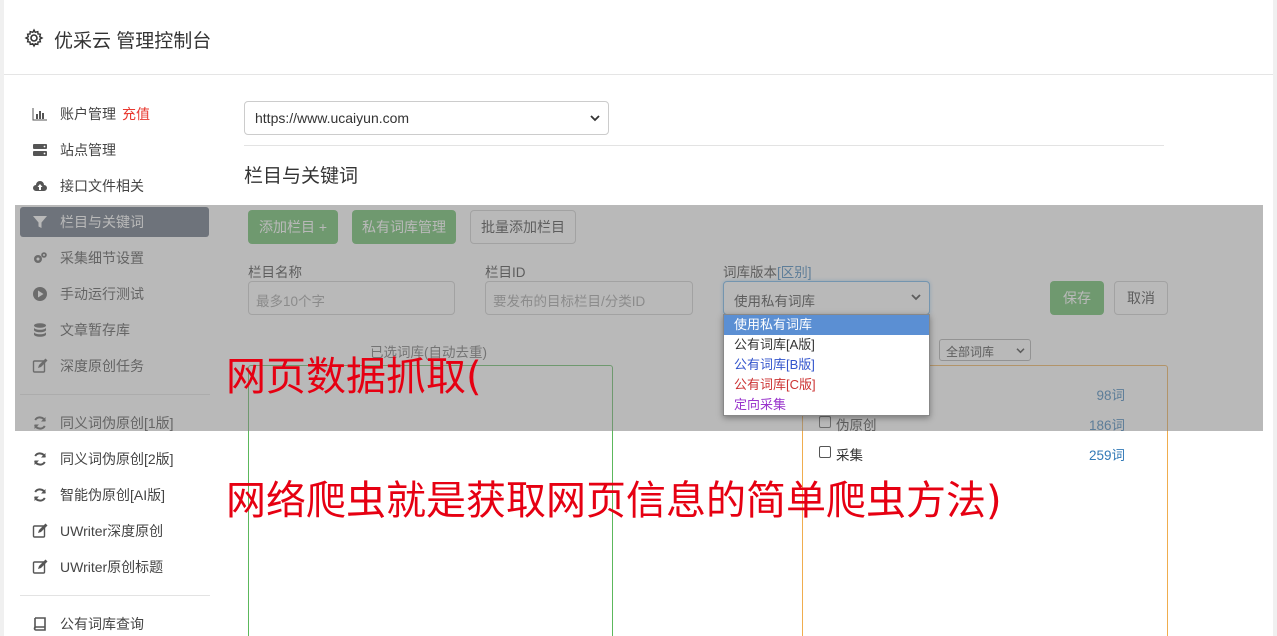 The width and height of the screenshot is (1277, 636). Describe the element at coordinates (34, 38) in the screenshot. I see `gear-icon` at that location.